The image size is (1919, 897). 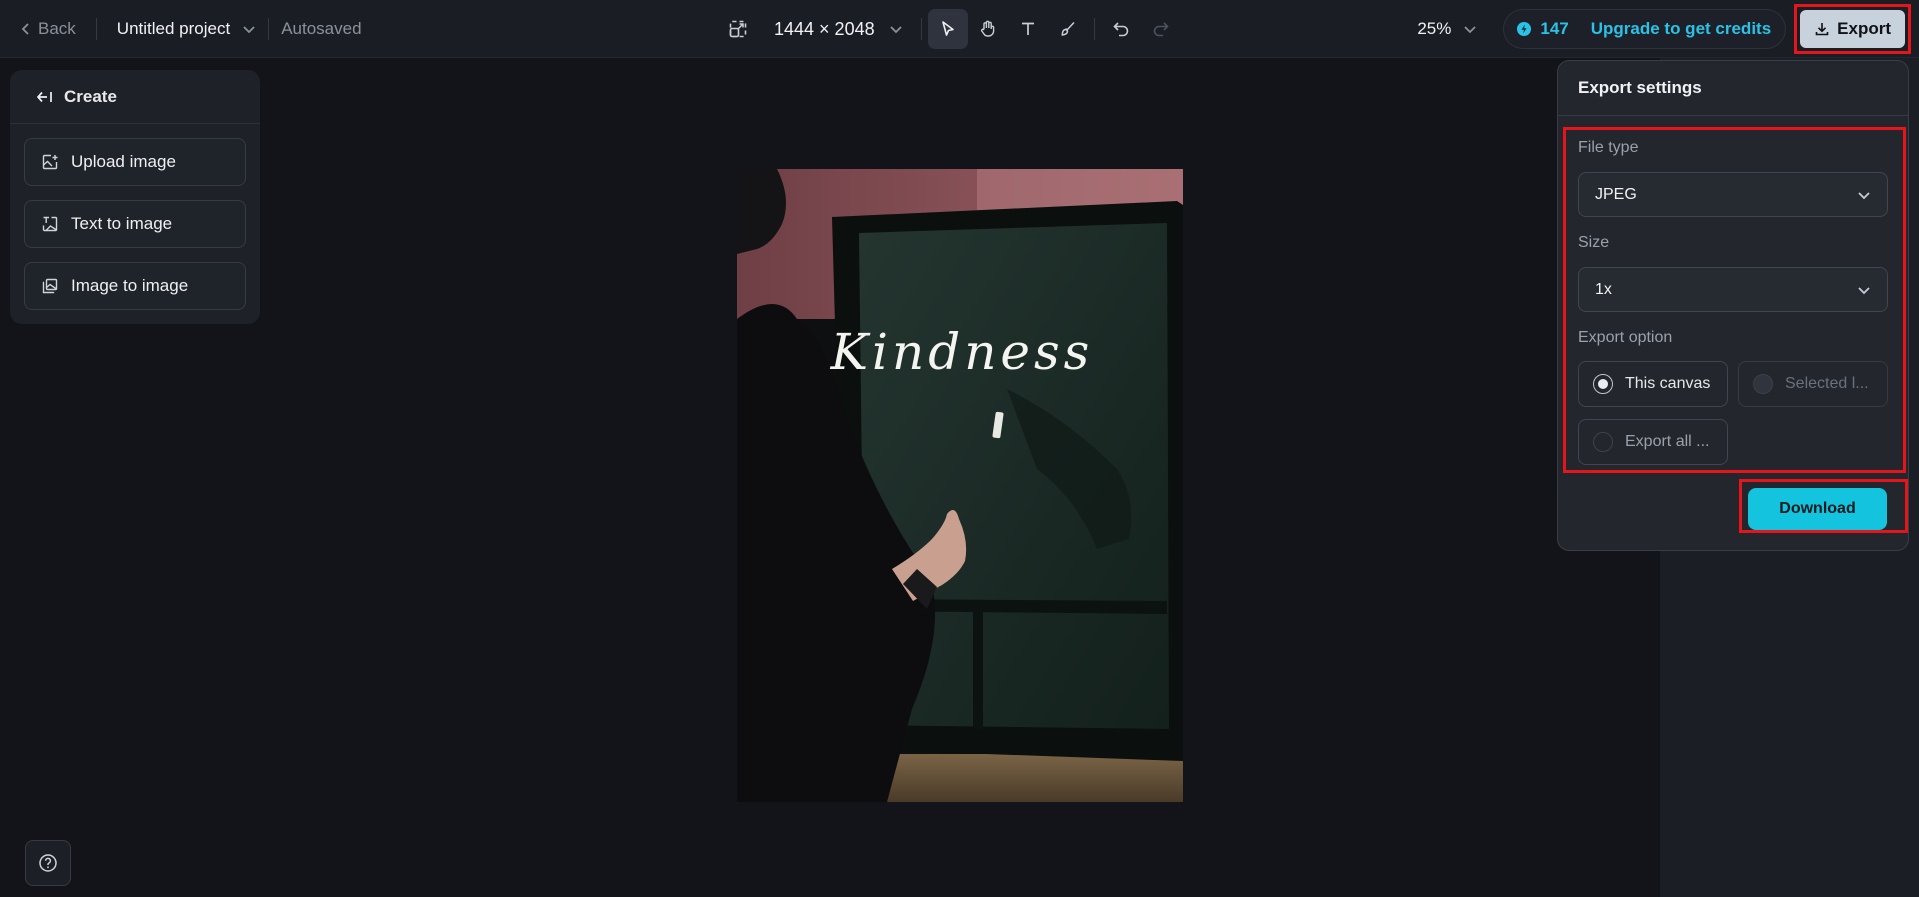 I want to click on toolbar: 1444 × 2048, so click(x=949, y=29).